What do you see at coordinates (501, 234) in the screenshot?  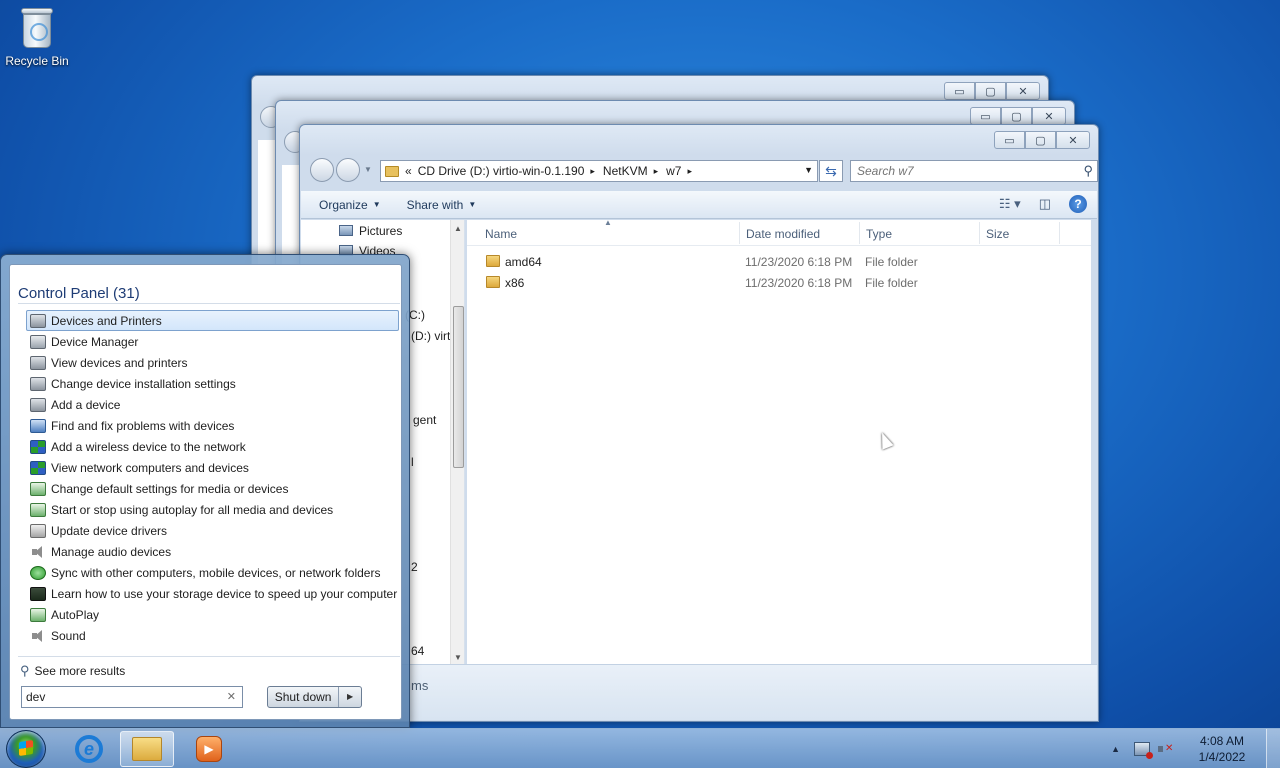 I see `column-name: Name` at bounding box center [501, 234].